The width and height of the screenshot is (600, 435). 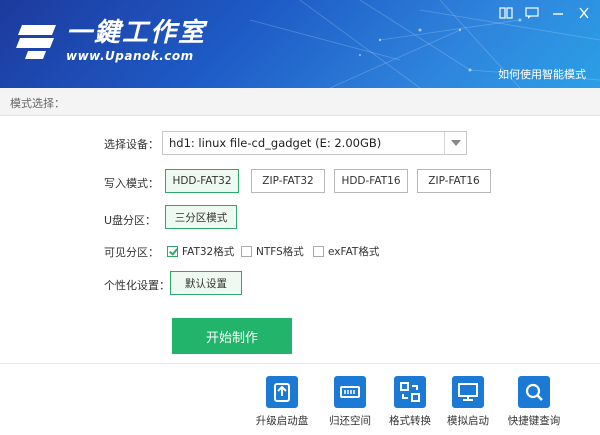 I want to click on logo: 一鍵工作室 www.Upanok.com, so click(x=111, y=40).